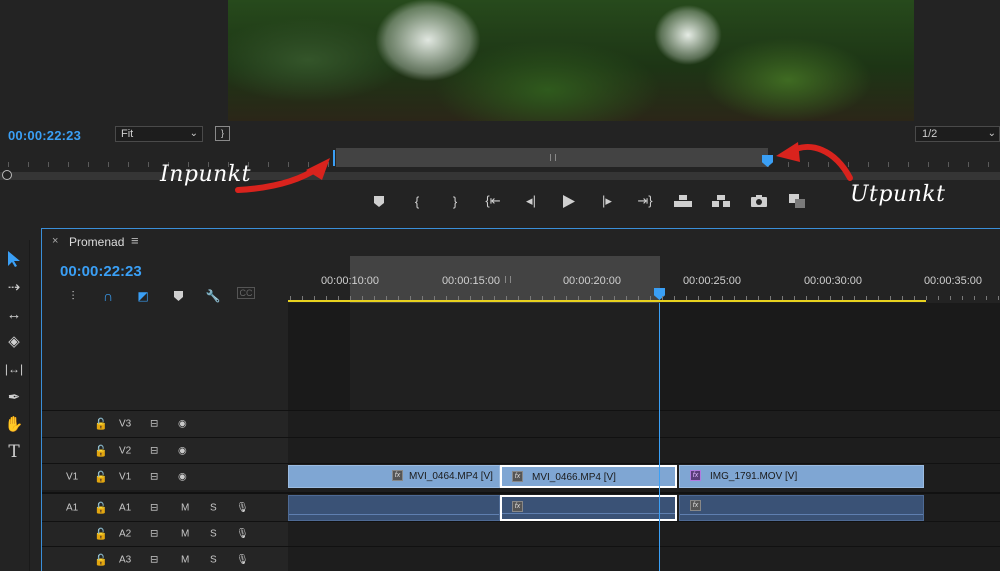 The width and height of the screenshot is (1000, 571). Describe the element at coordinates (72, 507) in the screenshot. I see `source-patch: A1` at that location.